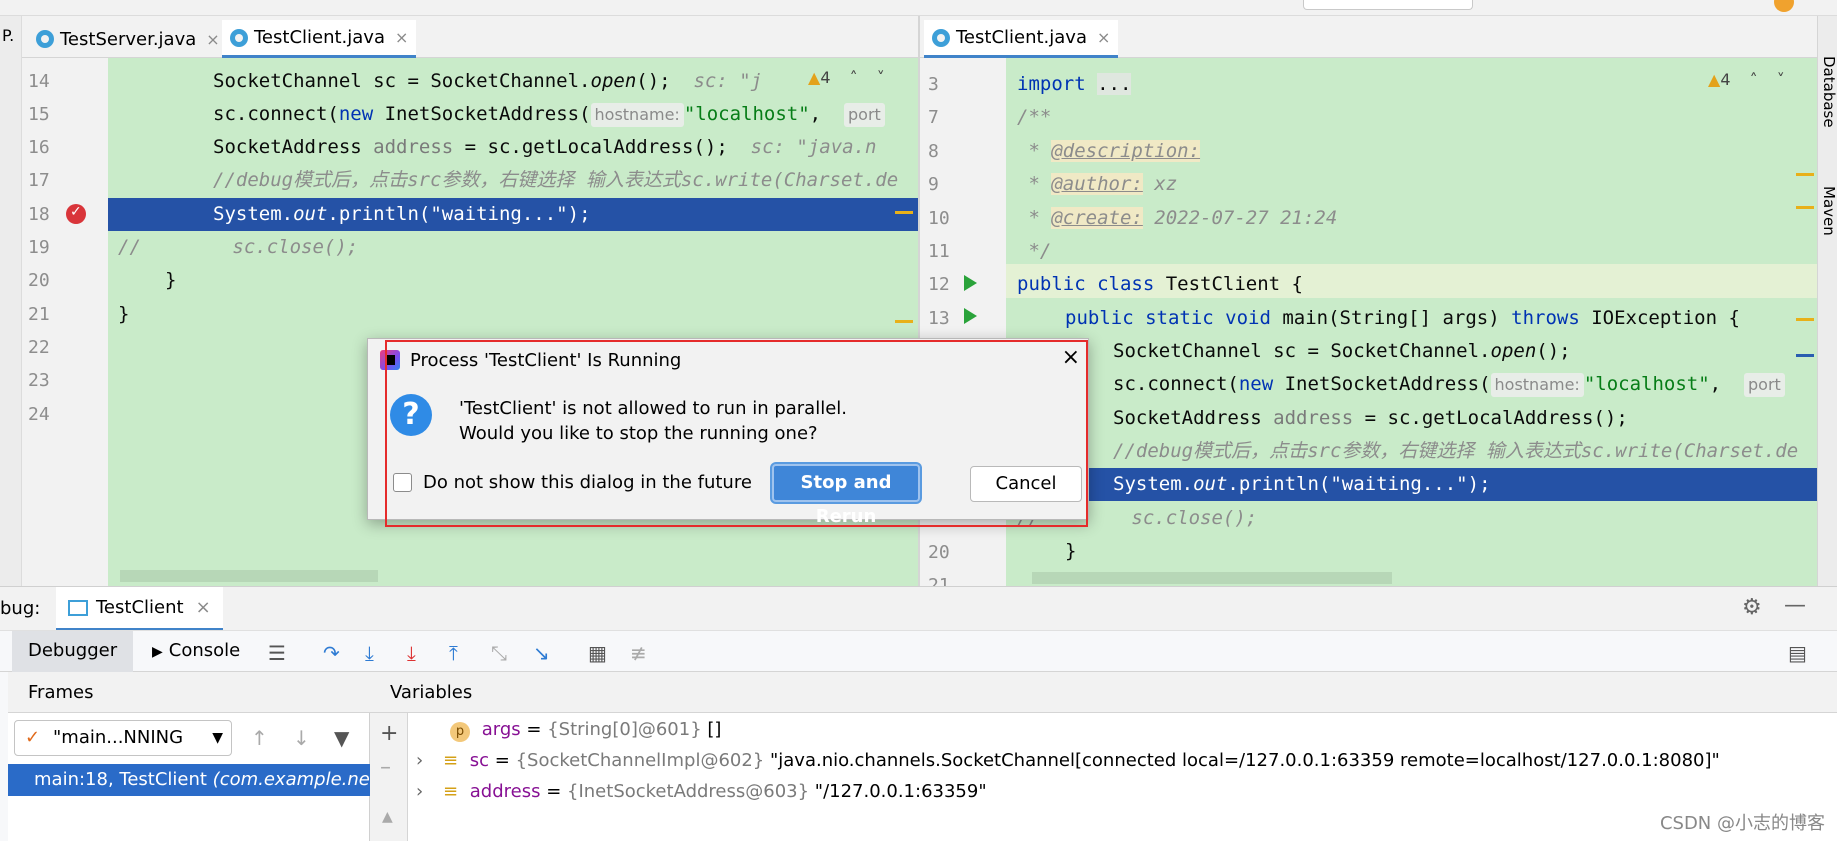 The height and width of the screenshot is (841, 1837). What do you see at coordinates (277, 653) in the screenshot?
I see `menu-icon: ☰` at bounding box center [277, 653].